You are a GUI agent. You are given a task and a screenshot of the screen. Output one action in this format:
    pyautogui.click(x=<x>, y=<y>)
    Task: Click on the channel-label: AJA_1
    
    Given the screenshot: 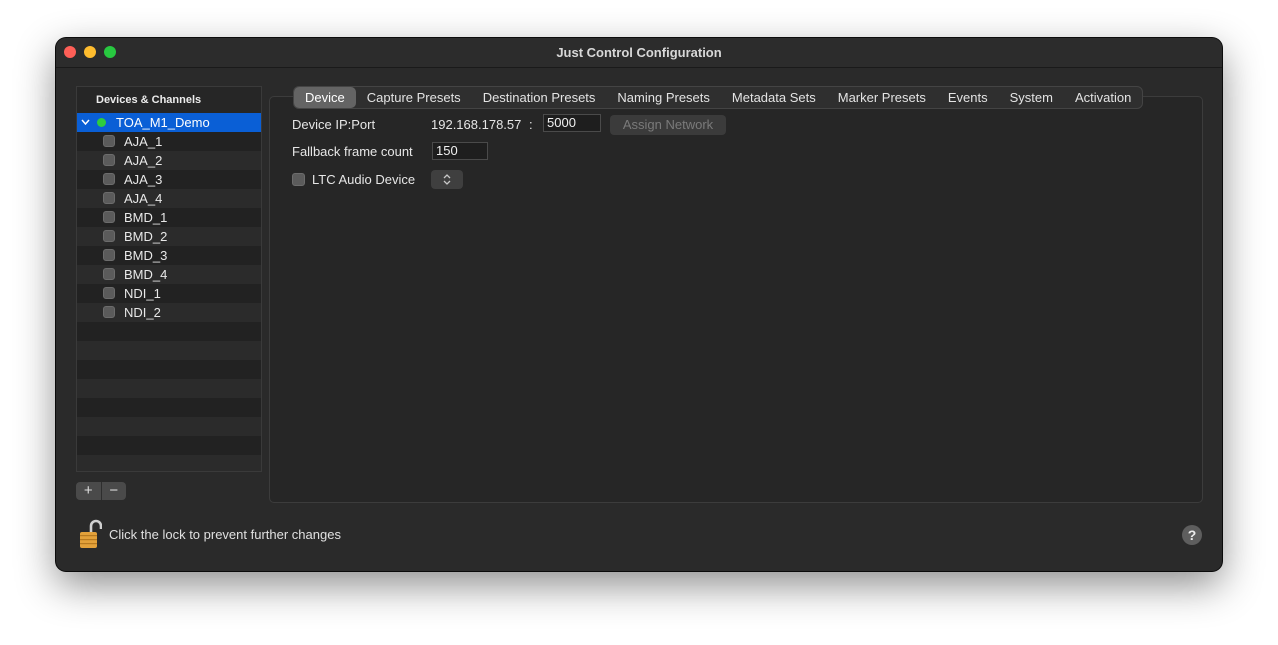 What is the action you would take?
    pyautogui.click(x=143, y=141)
    